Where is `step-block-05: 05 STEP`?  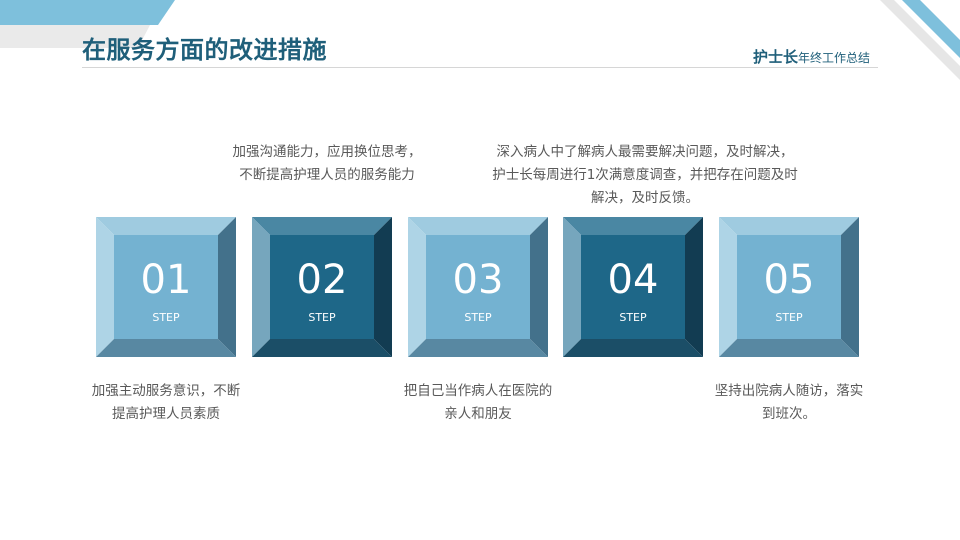
step-block-05: 05 STEP is located at coordinates (789, 287).